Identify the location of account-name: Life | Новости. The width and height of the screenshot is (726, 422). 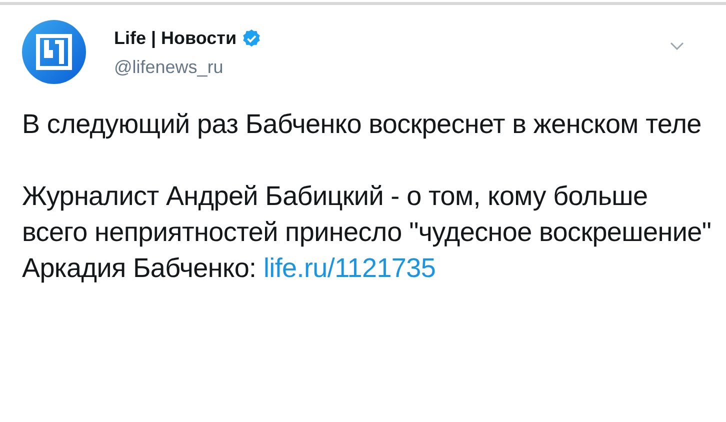
(175, 38).